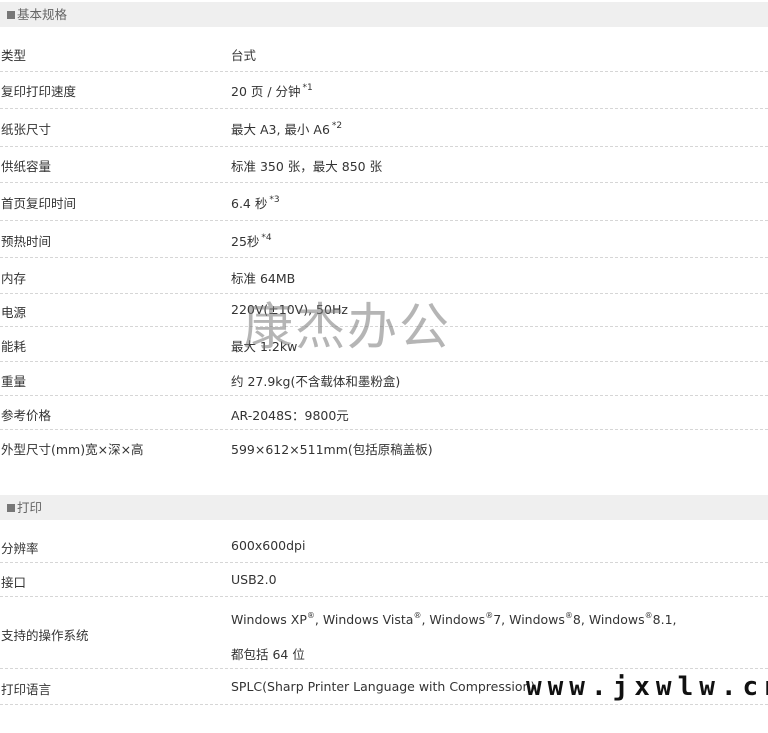 This screenshot has height=733, width=768. Describe the element at coordinates (26, 129) in the screenshot. I see `spec-label: 纸张尺寸` at that location.